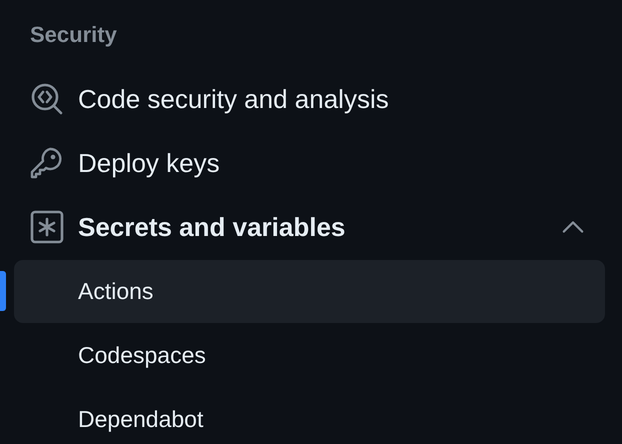 This screenshot has width=622, height=444. What do you see at coordinates (309, 227) in the screenshot?
I see `nav-item: Secrets and variables` at bounding box center [309, 227].